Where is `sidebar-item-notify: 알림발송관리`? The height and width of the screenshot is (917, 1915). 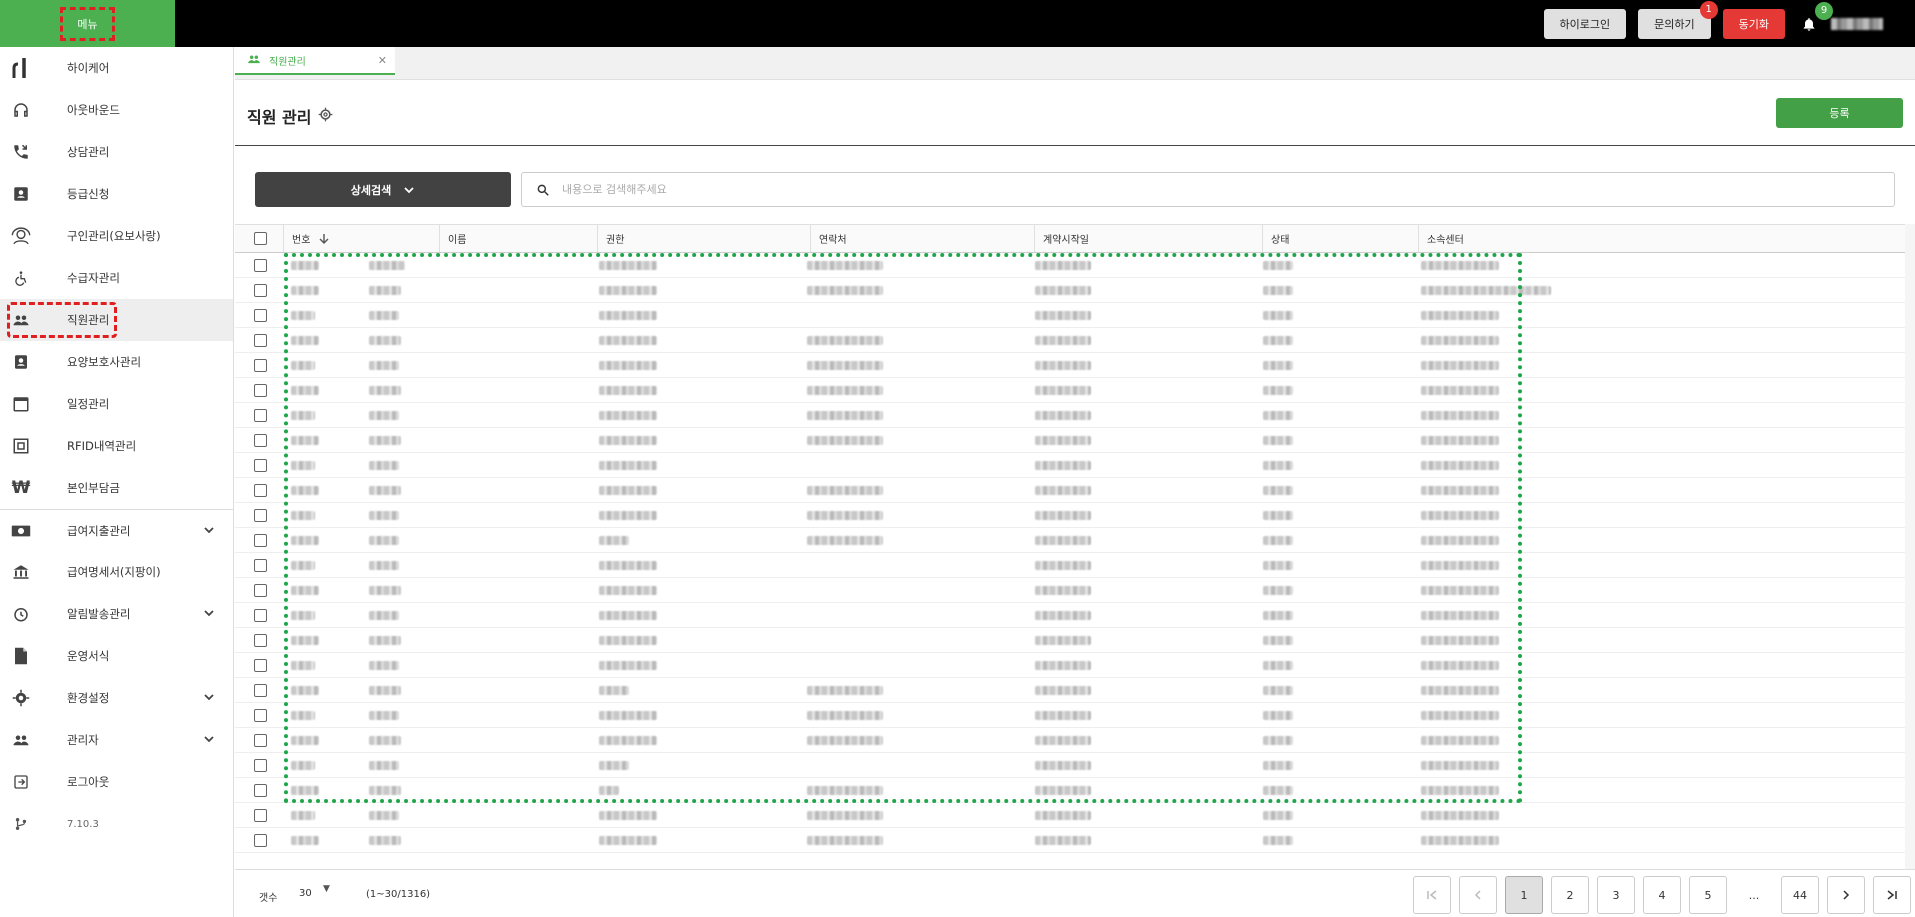 sidebar-item-notify: 알림발송관리 is located at coordinates (116, 614).